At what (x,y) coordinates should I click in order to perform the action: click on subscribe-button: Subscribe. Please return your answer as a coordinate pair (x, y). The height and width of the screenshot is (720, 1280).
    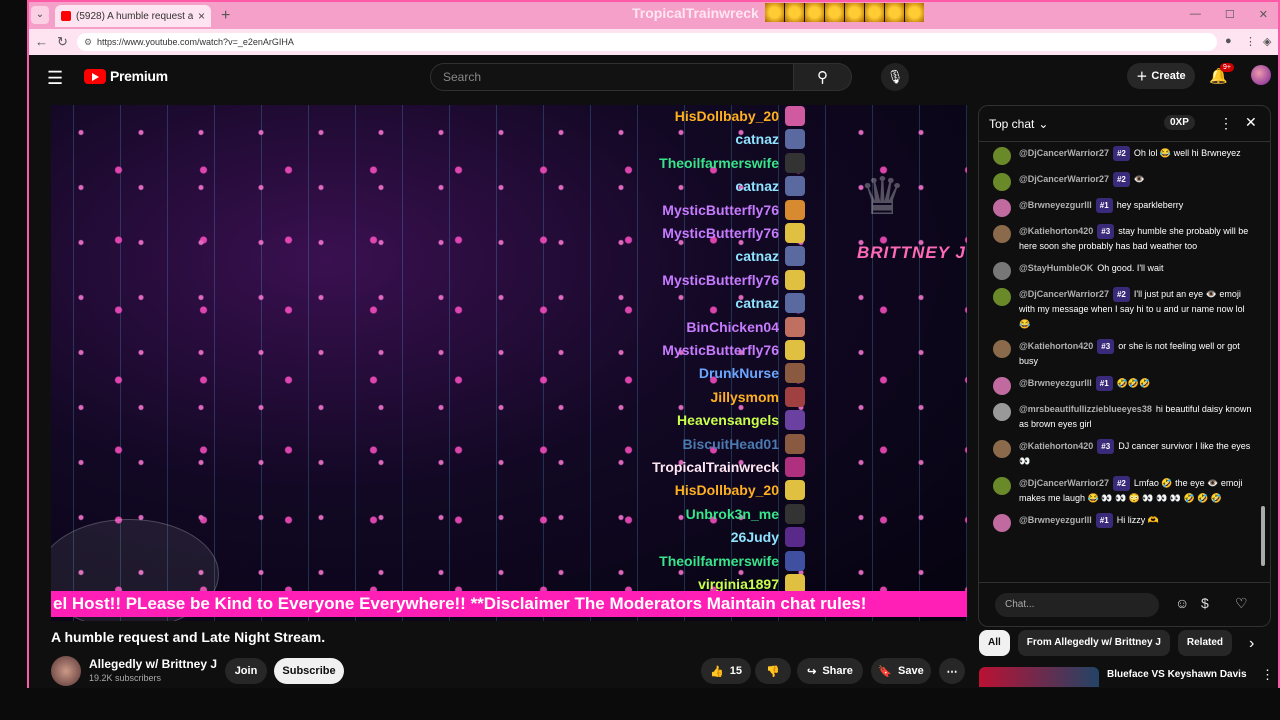
    Looking at the image, I should click on (309, 671).